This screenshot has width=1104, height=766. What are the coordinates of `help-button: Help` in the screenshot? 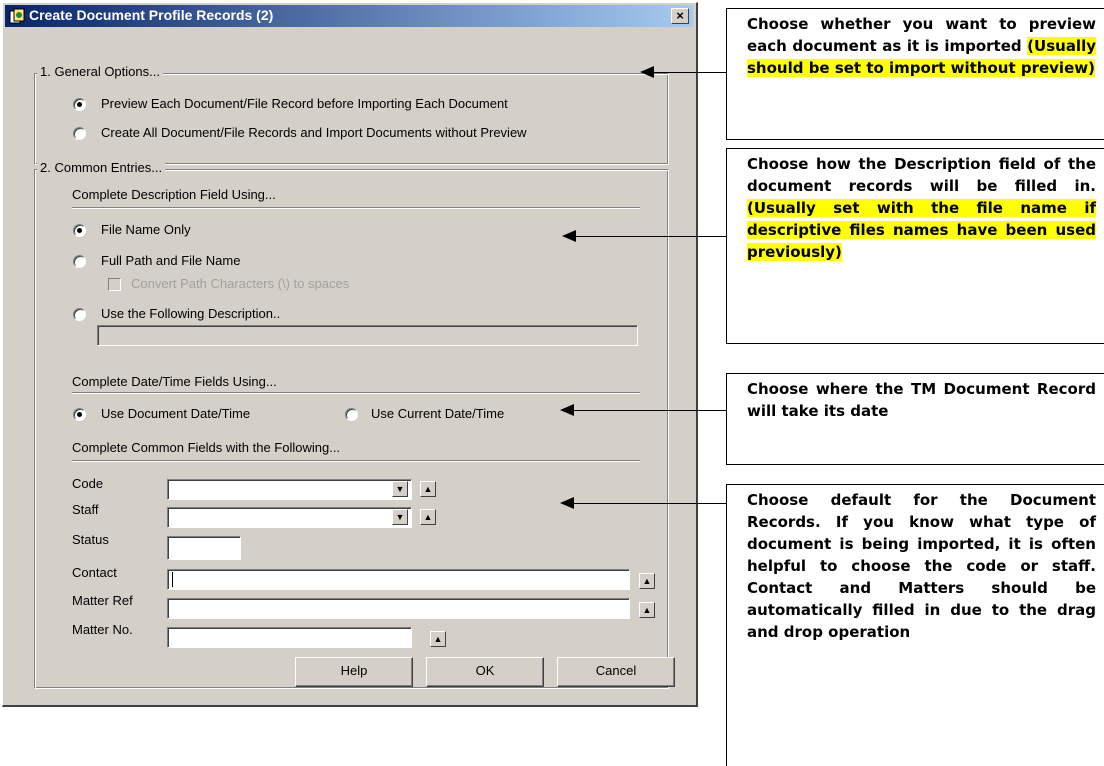 It's located at (354, 672).